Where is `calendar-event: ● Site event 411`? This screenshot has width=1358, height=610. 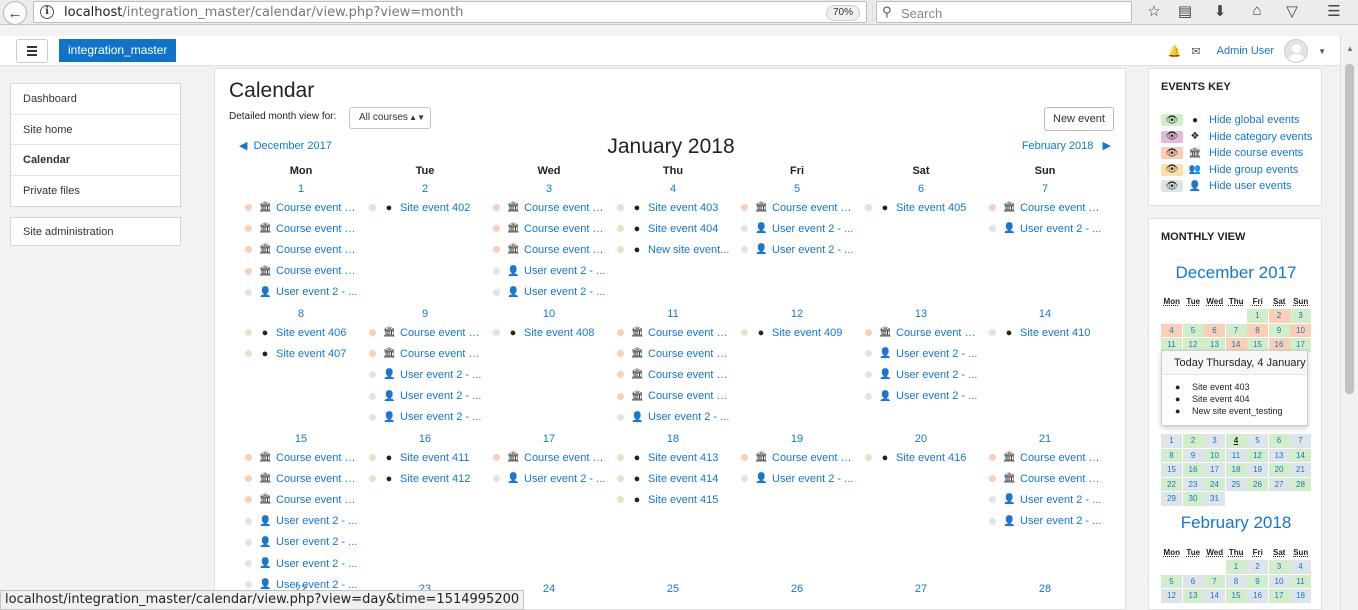 calendar-event: ● Site event 411 is located at coordinates (425, 457).